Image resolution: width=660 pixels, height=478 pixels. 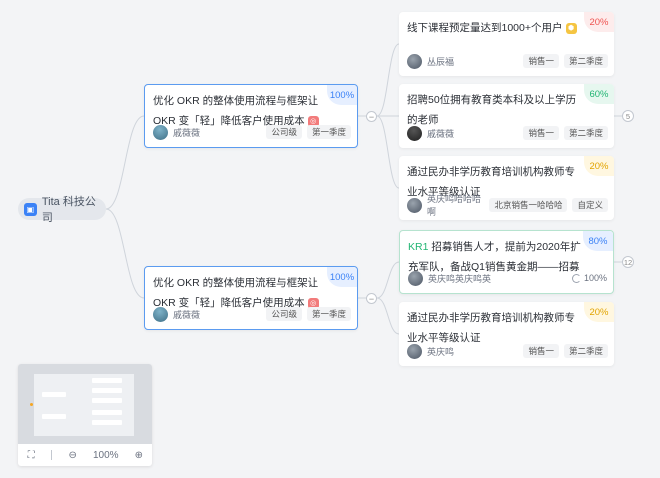 I want to click on zoom-level: 100%, so click(x=105, y=455).